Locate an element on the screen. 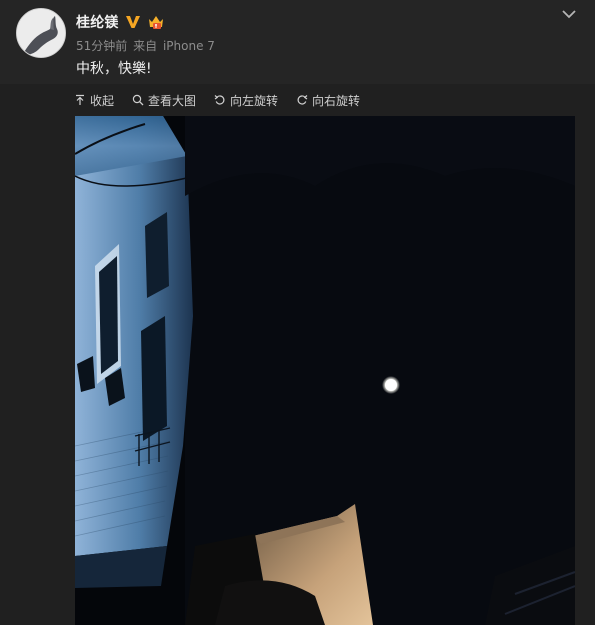  collapse-label: 收起 is located at coordinates (102, 100).